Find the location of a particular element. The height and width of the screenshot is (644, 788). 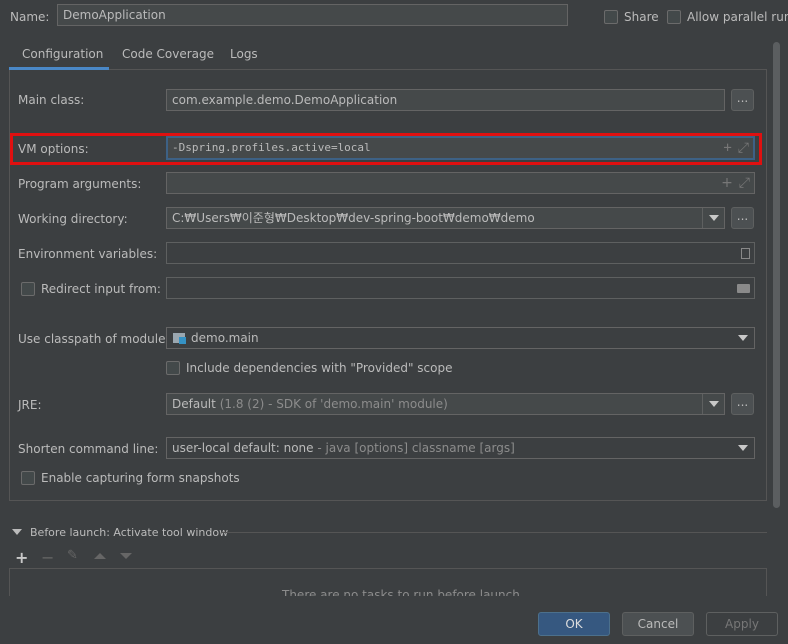

vm-options-value: -Dspring.profiles.active=local is located at coordinates (271, 147).